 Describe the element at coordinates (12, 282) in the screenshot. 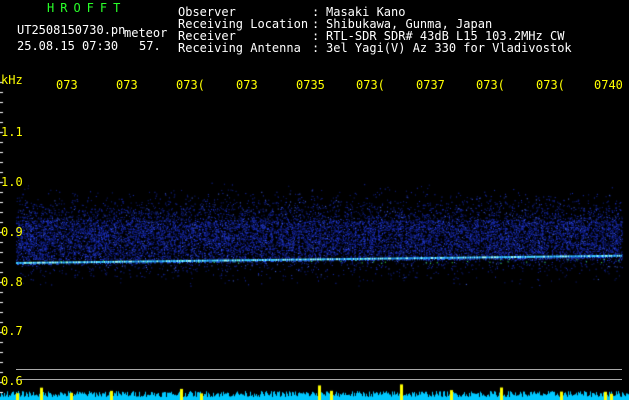

I see `freq-tick-label: 0.8` at that location.